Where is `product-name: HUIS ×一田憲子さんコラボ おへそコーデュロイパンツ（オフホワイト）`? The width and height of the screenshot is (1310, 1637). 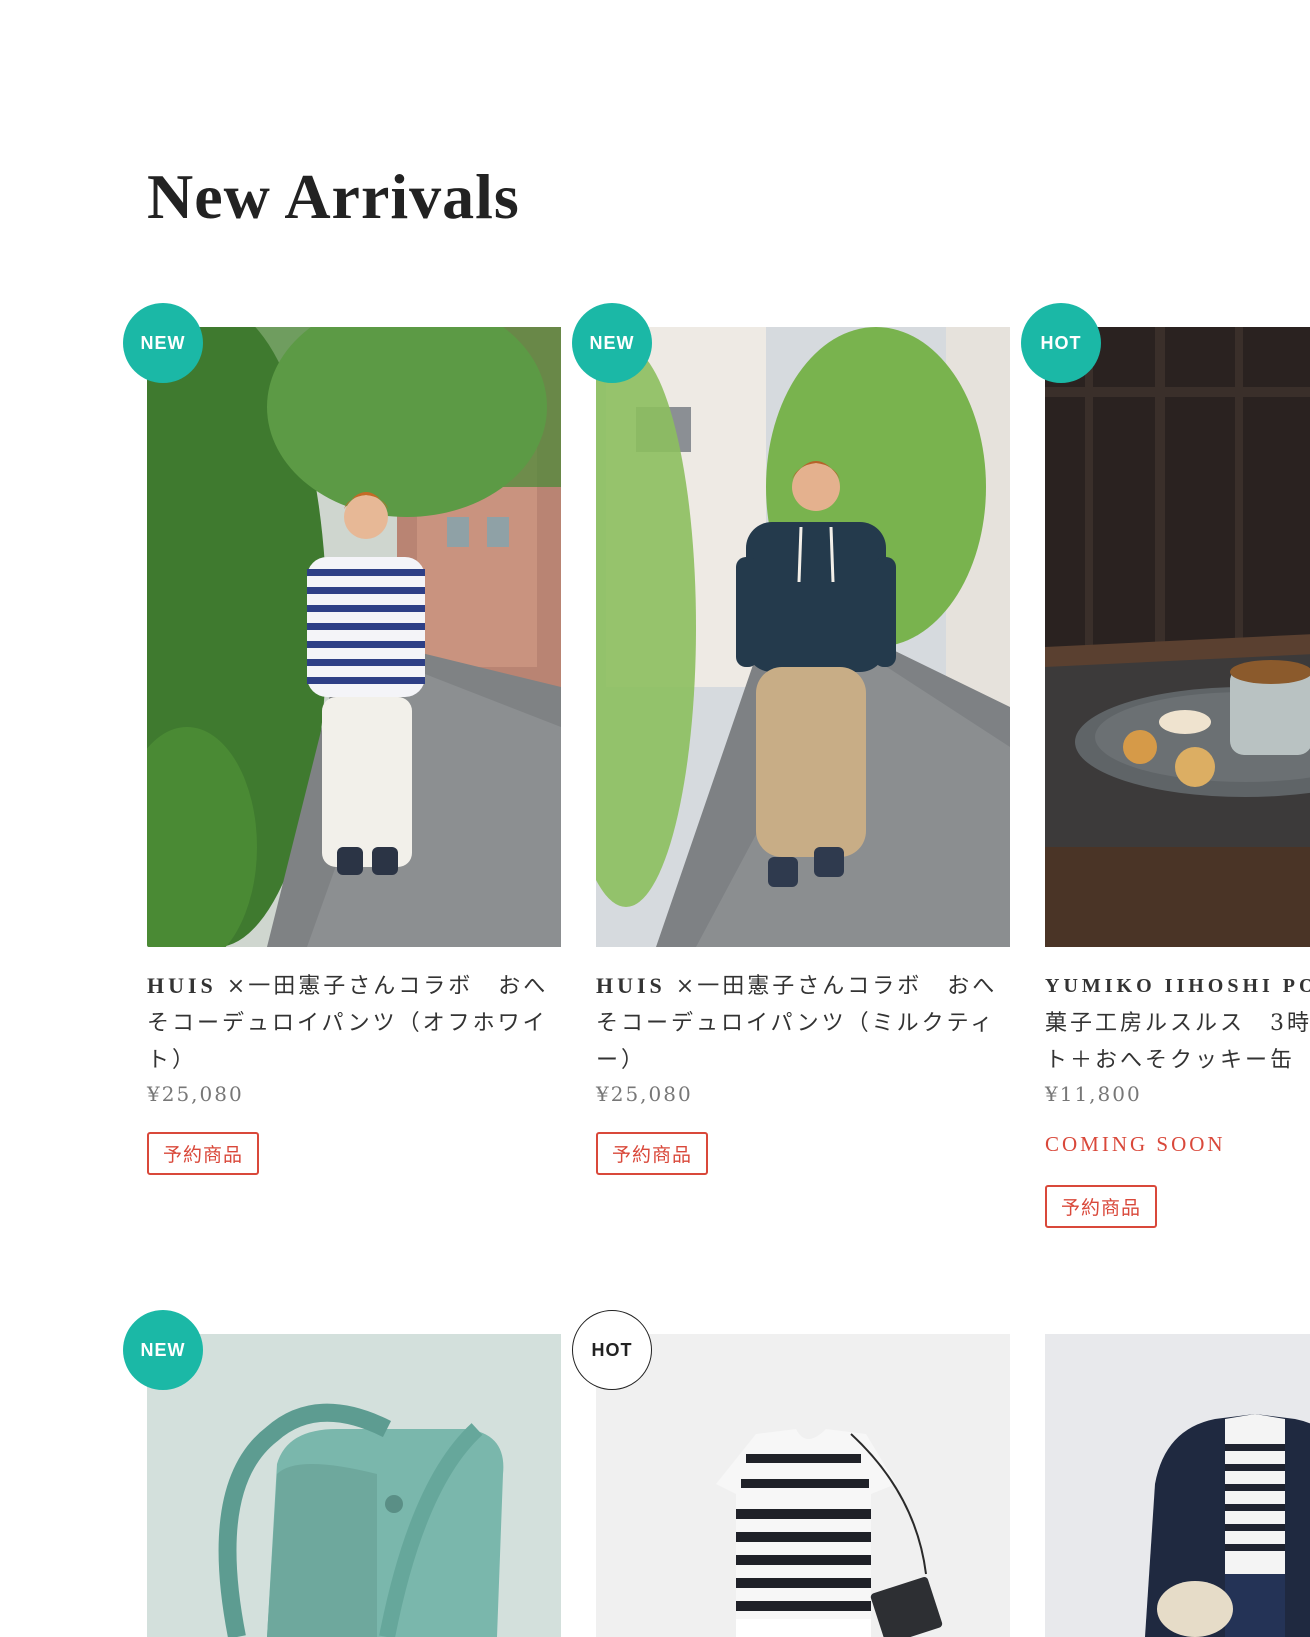
product-name: HUIS ×一田憲子さんコラボ おへそコーデュロイパンツ（オフホワイト） is located at coordinates (354, 1023).